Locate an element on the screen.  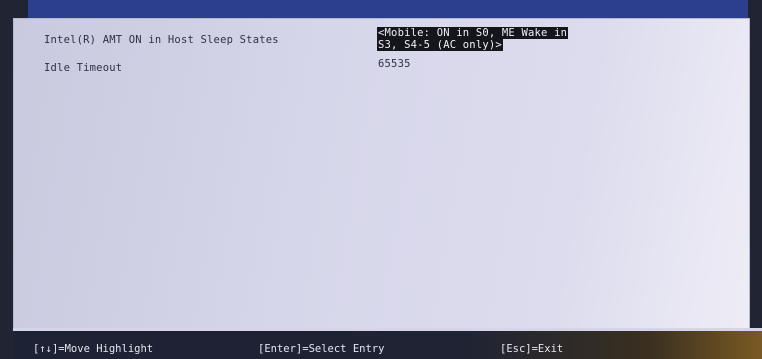
footer-divider is located at coordinates (387, 329).